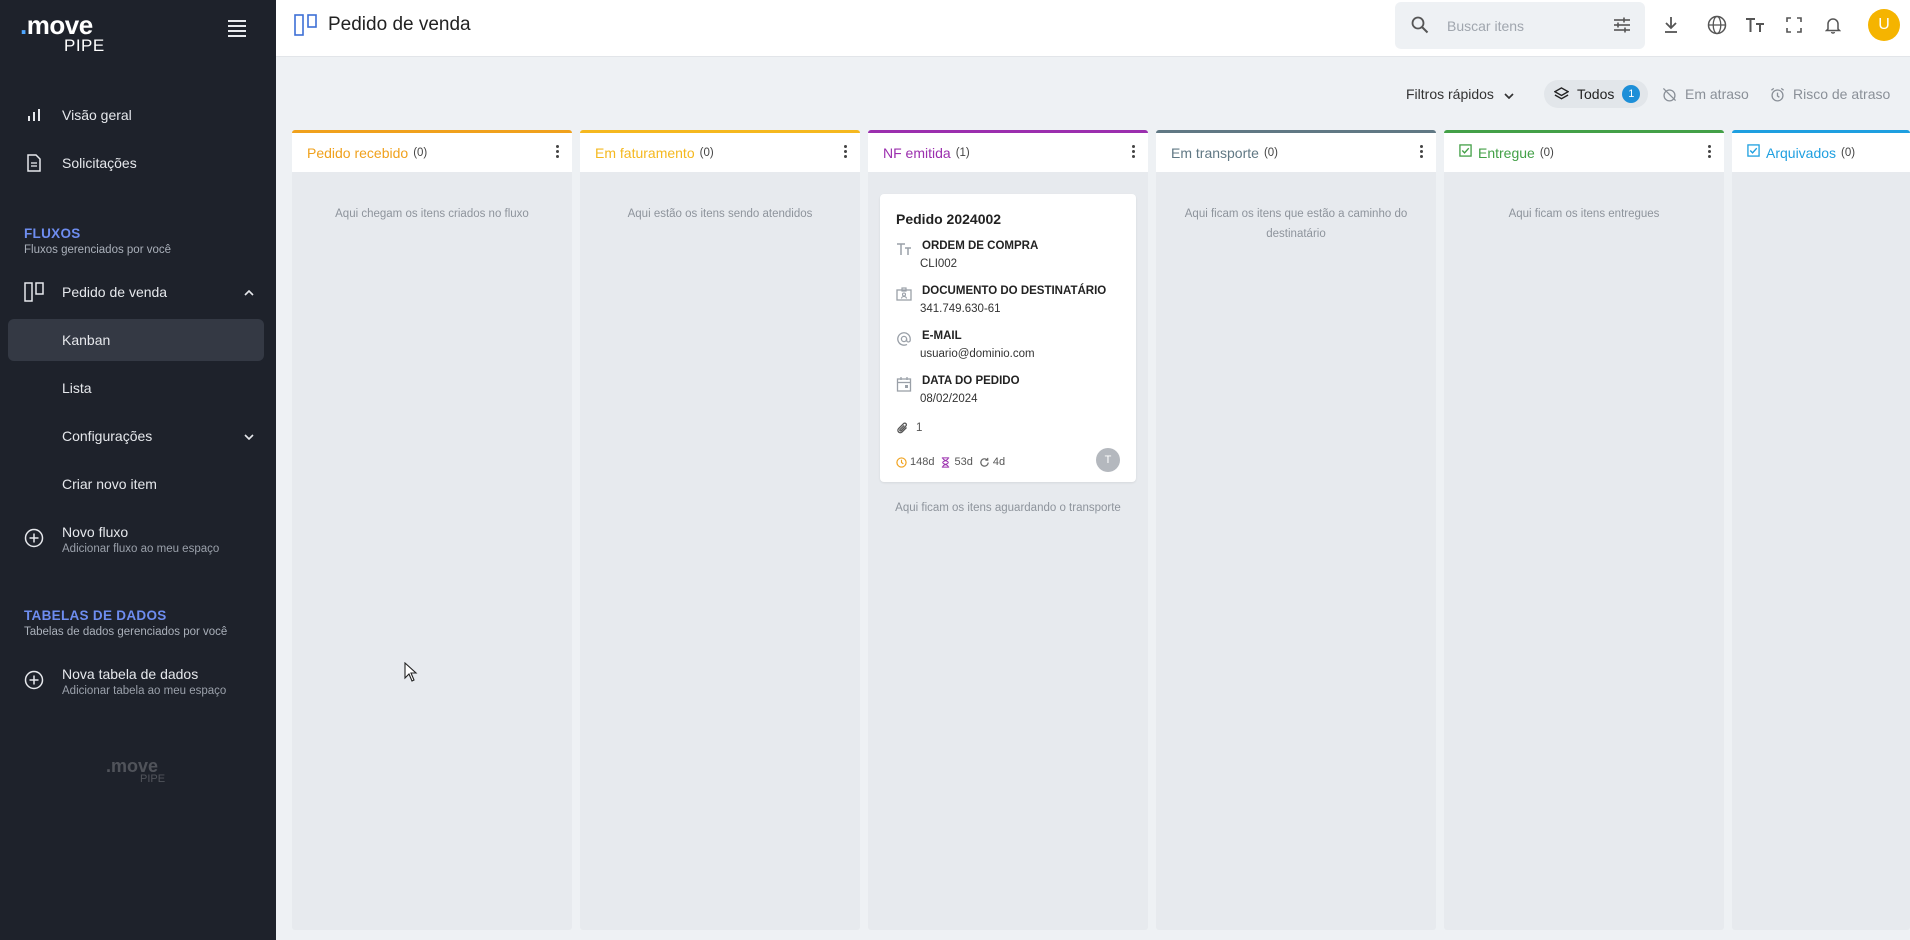 The height and width of the screenshot is (940, 1910). I want to click on bar-chart-icon, so click(34, 115).